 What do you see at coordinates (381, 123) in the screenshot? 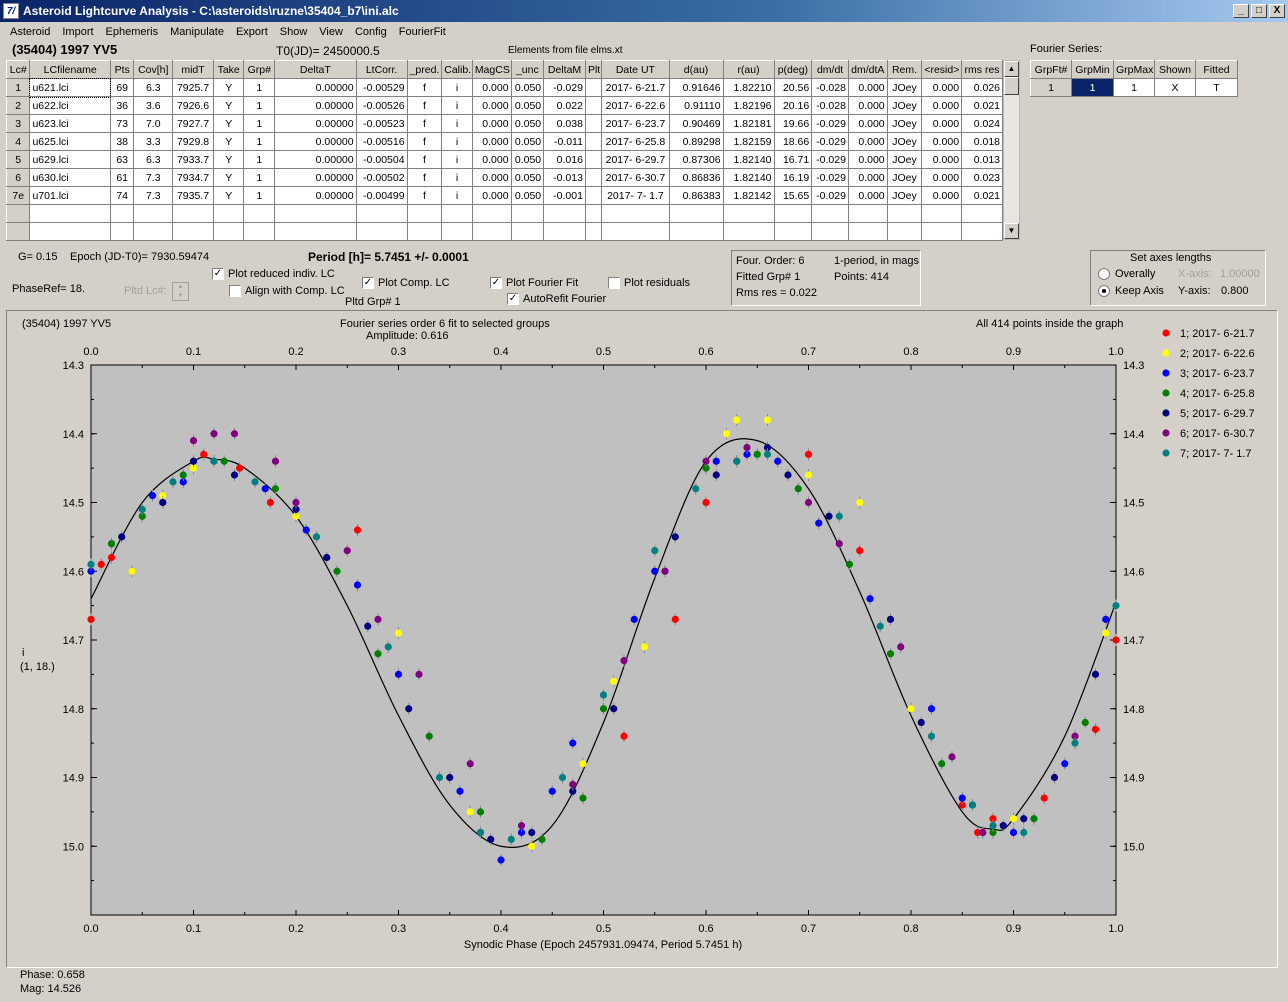
I see `table-cell: -0.00523` at bounding box center [381, 123].